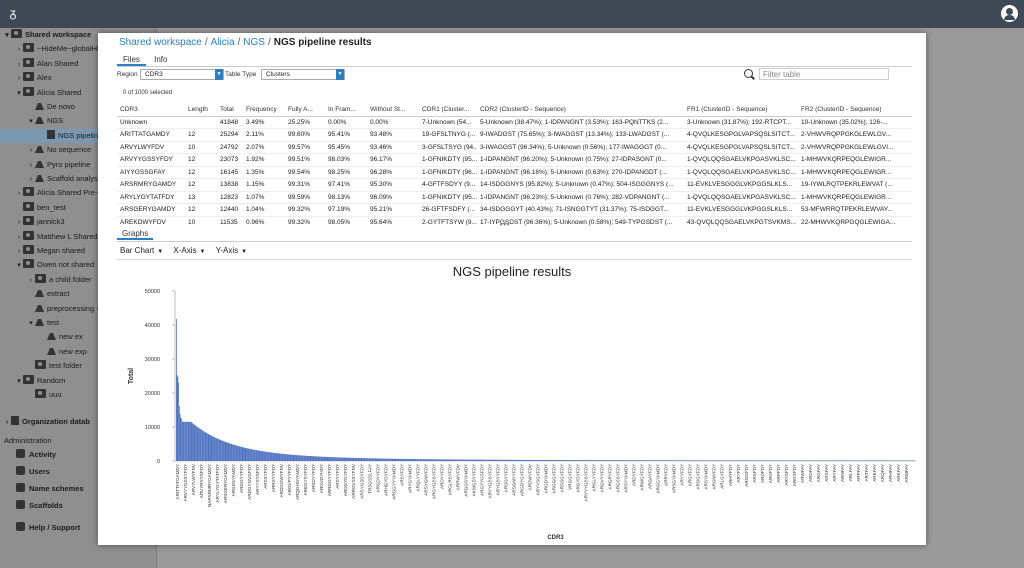  What do you see at coordinates (33, 472) in the screenshot?
I see `admin-item: Users` at bounding box center [33, 472].